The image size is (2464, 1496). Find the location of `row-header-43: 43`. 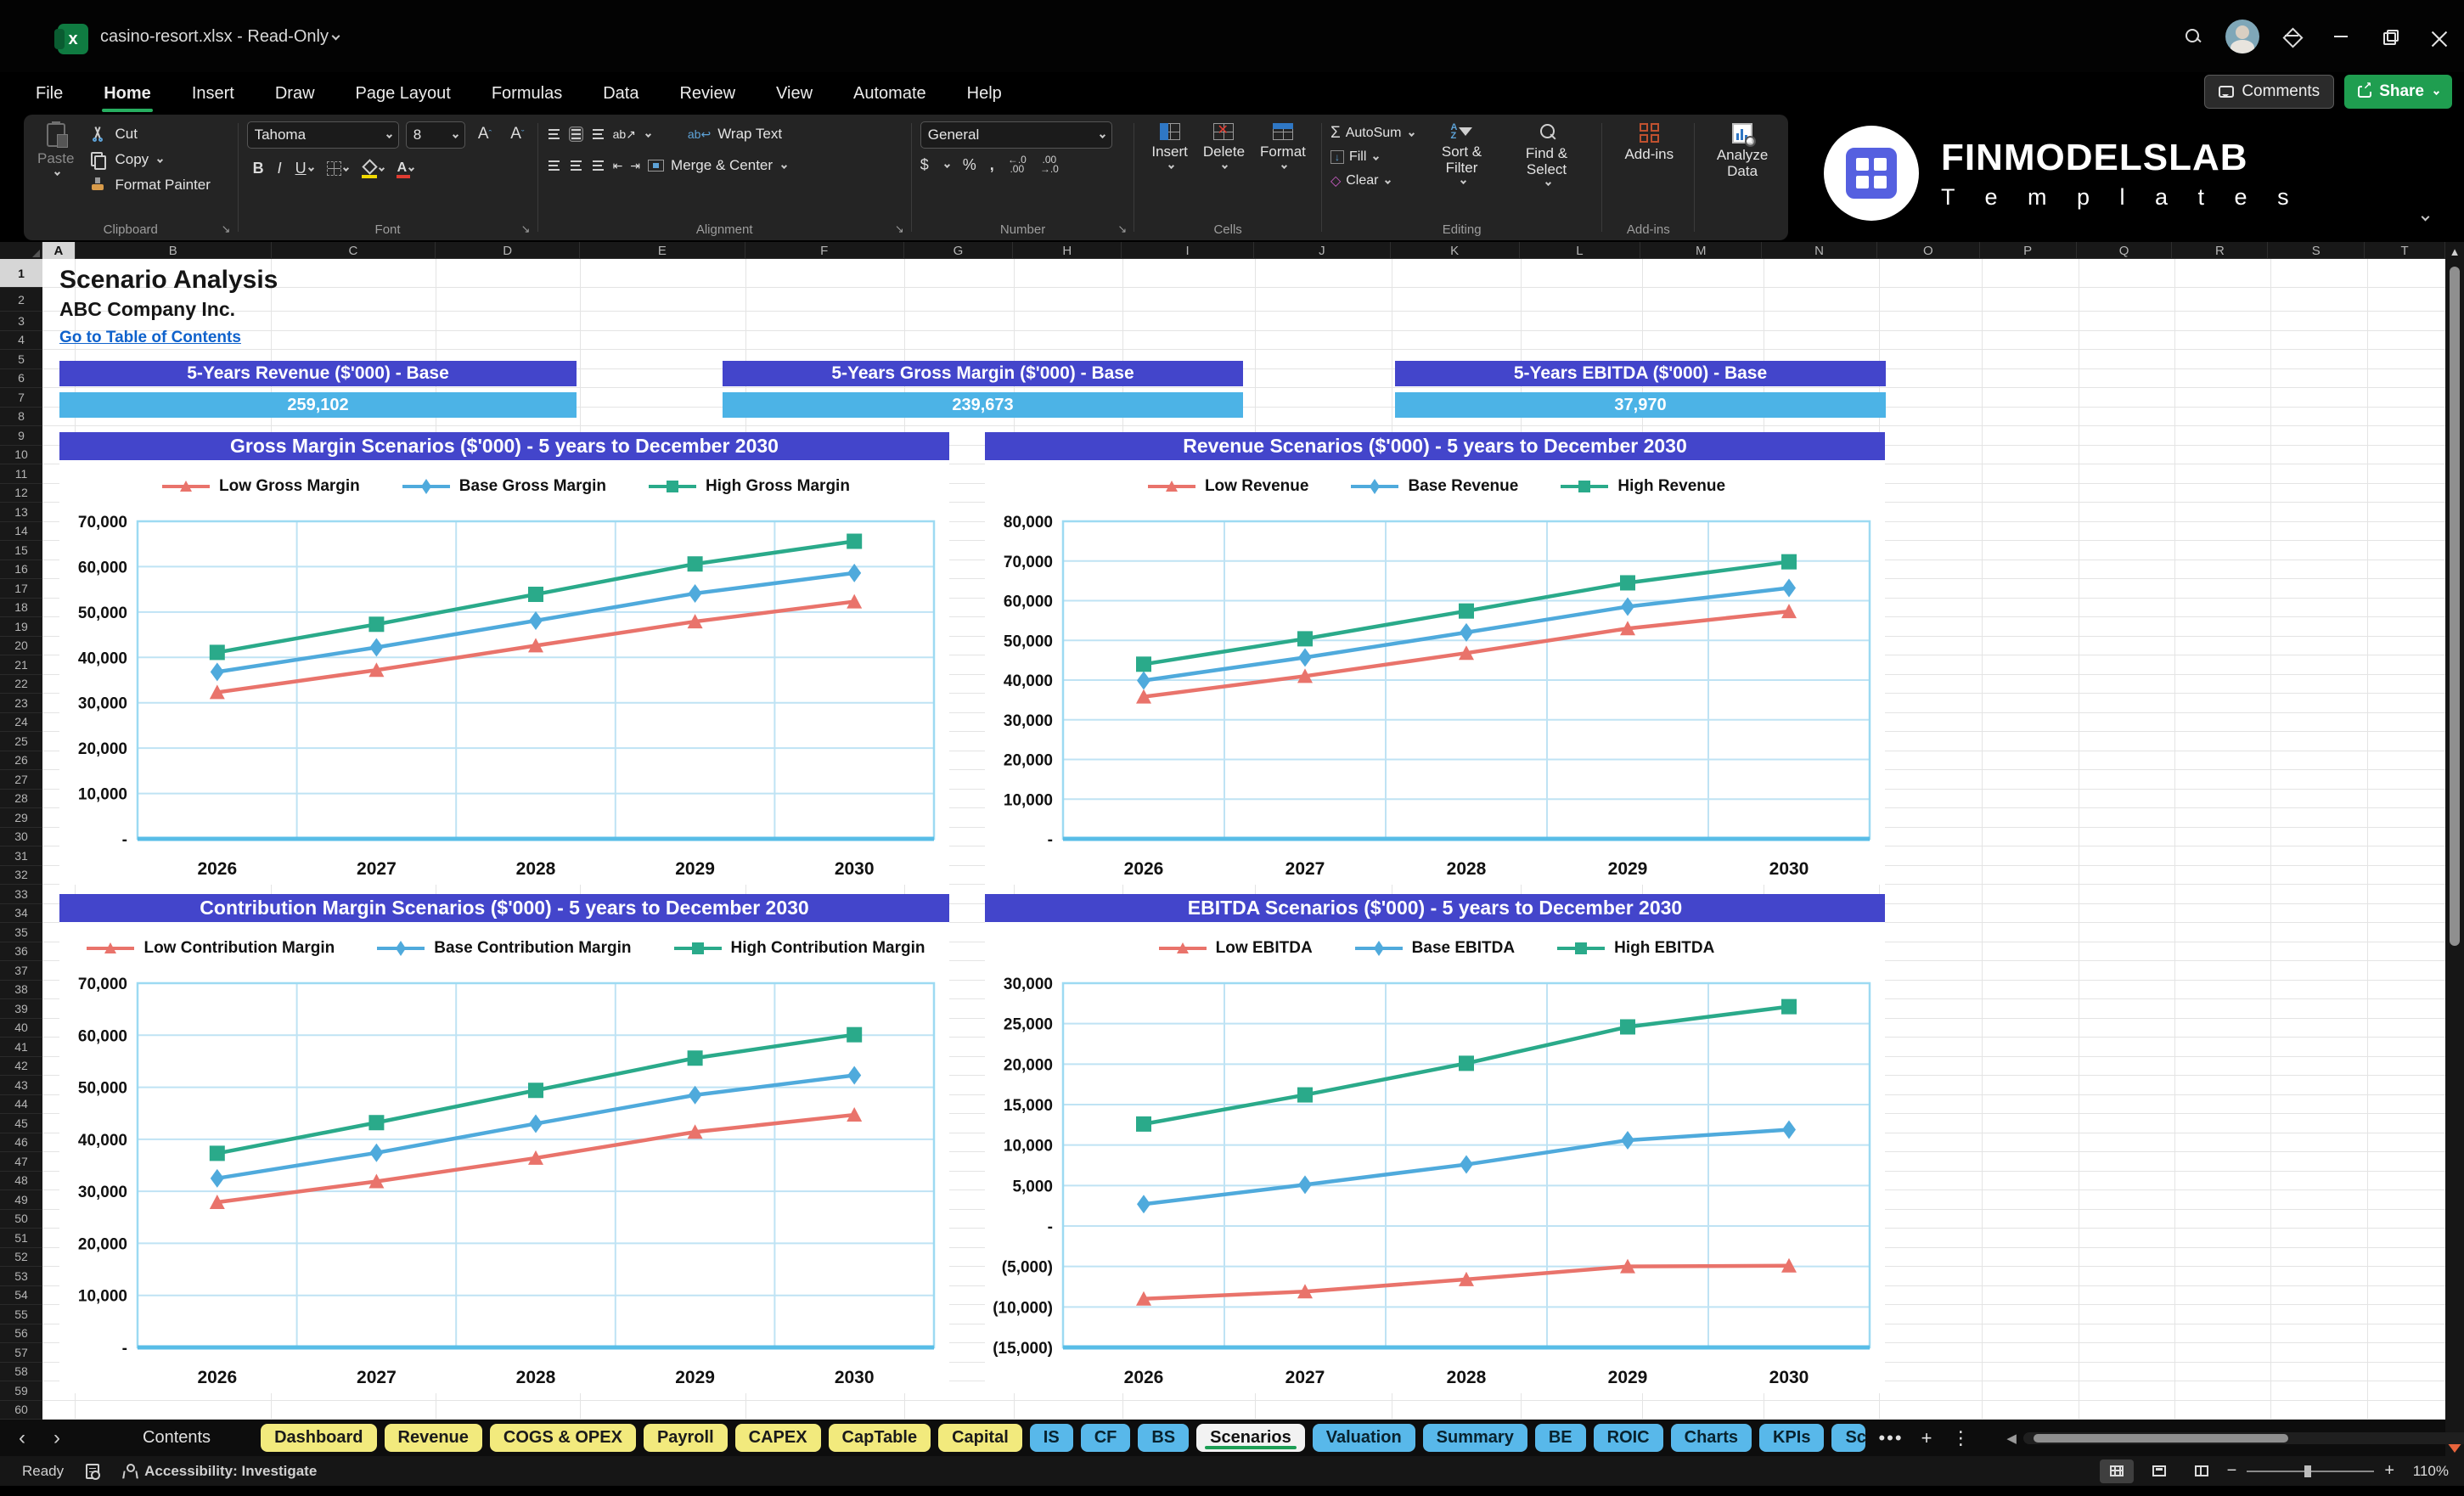

row-header-43: 43 is located at coordinates (21, 1085).